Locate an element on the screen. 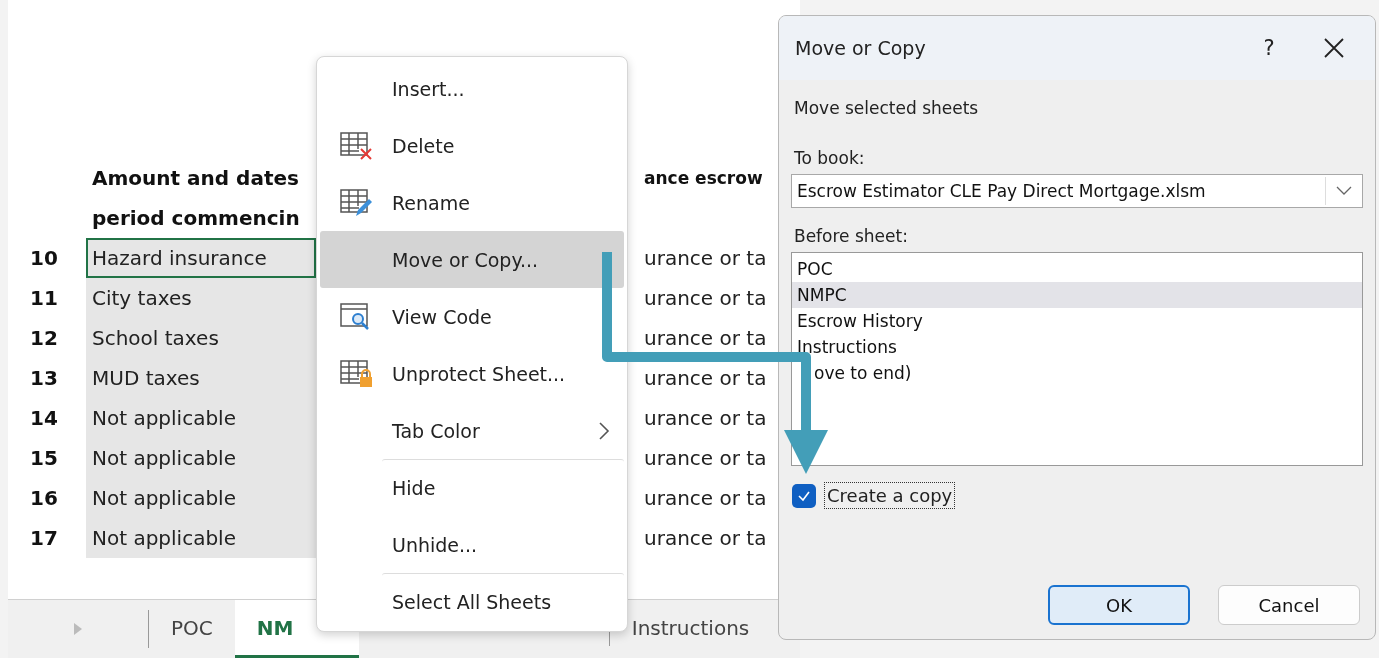 The image size is (1379, 658). table-cell: Hazard insurance is located at coordinates (201, 258).